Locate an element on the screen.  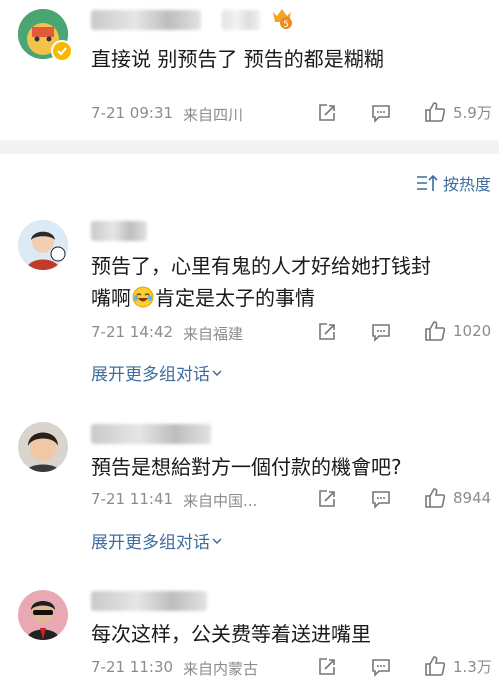
comment-text-line2: 嘴啊 肯定是太子的事情 is located at coordinates (203, 298).